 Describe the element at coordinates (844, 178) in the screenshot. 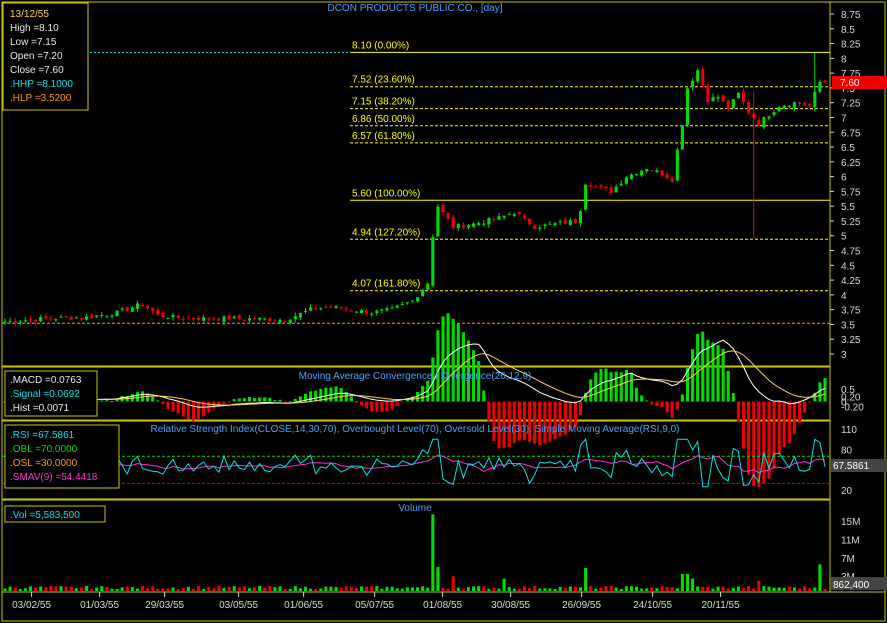

I see `price-tick-label: 6` at that location.